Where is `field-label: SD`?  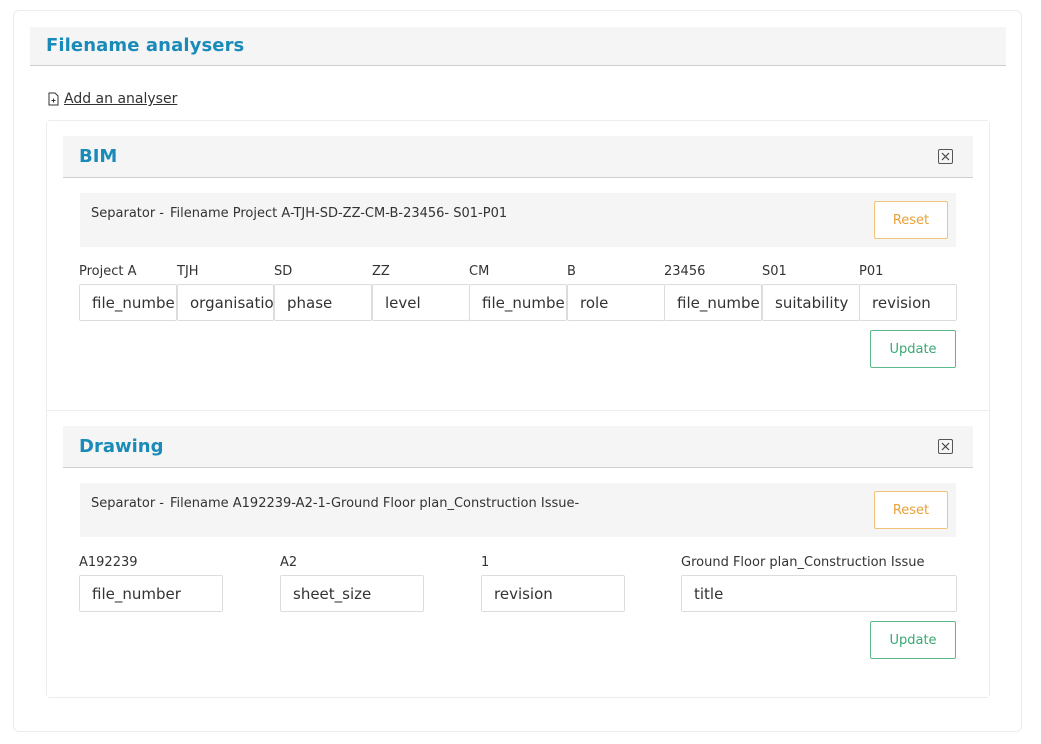 field-label: SD is located at coordinates (283, 271).